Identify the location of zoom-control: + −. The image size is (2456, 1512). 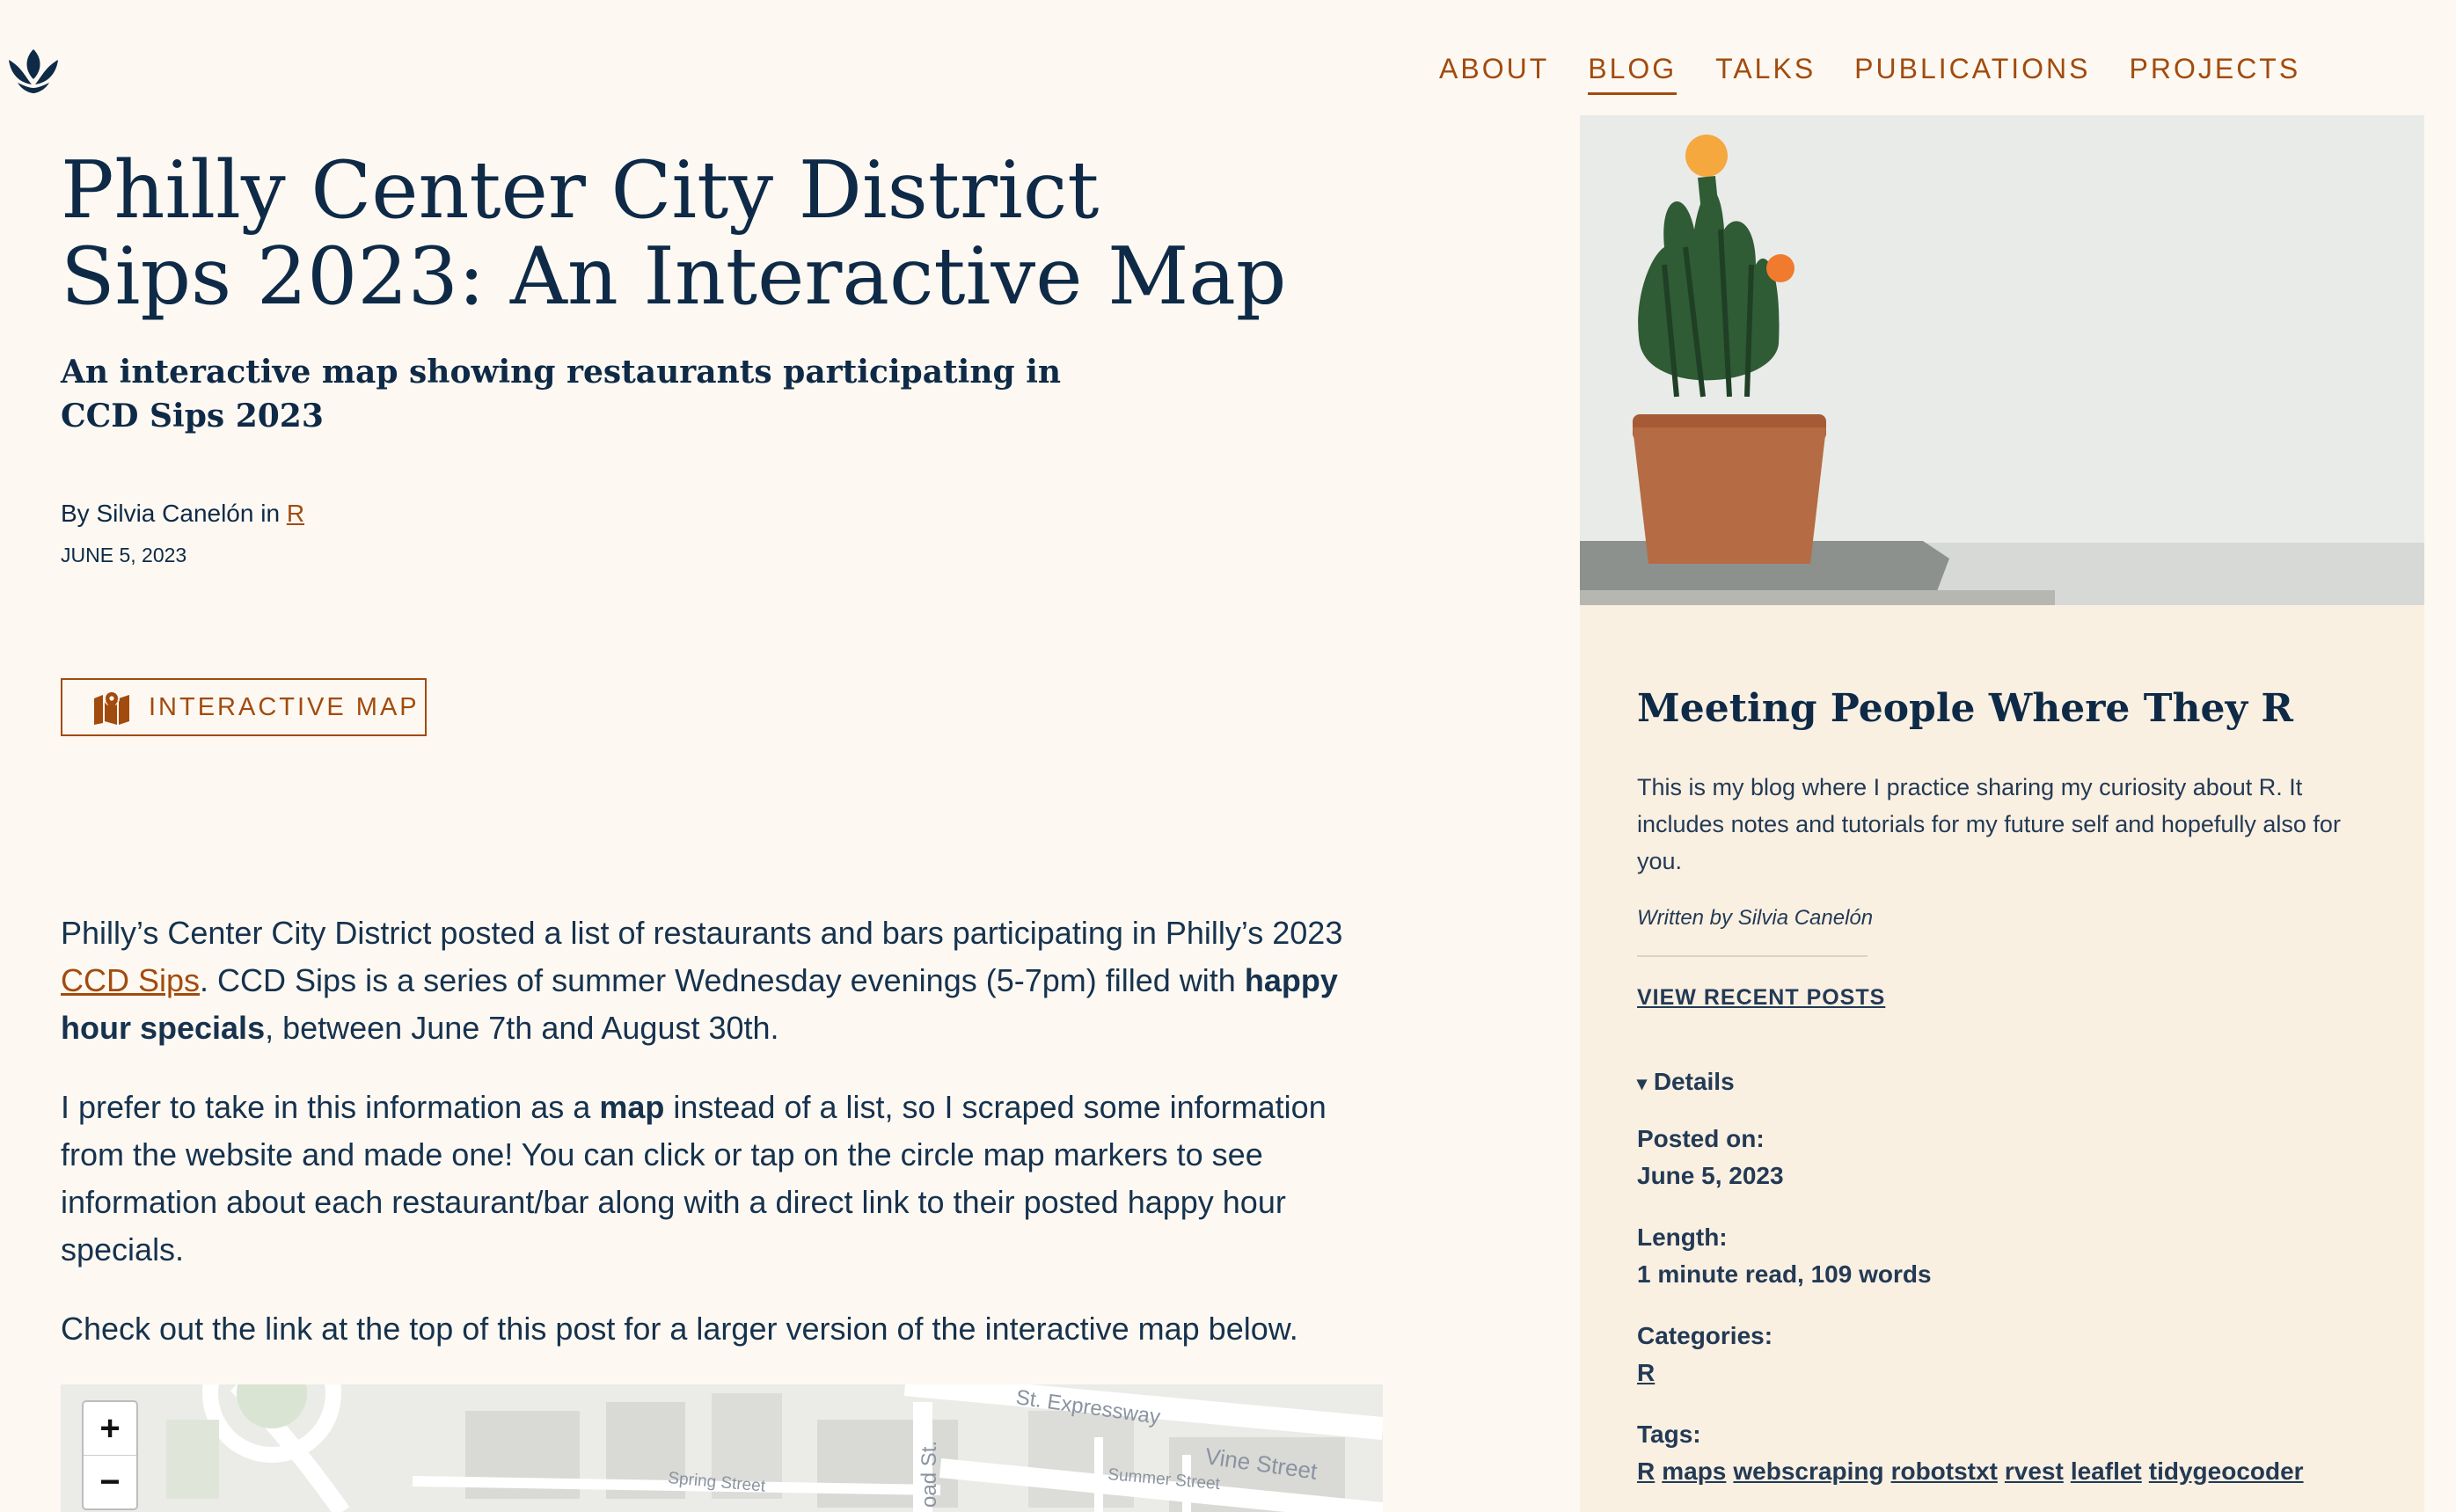
(110, 1455).